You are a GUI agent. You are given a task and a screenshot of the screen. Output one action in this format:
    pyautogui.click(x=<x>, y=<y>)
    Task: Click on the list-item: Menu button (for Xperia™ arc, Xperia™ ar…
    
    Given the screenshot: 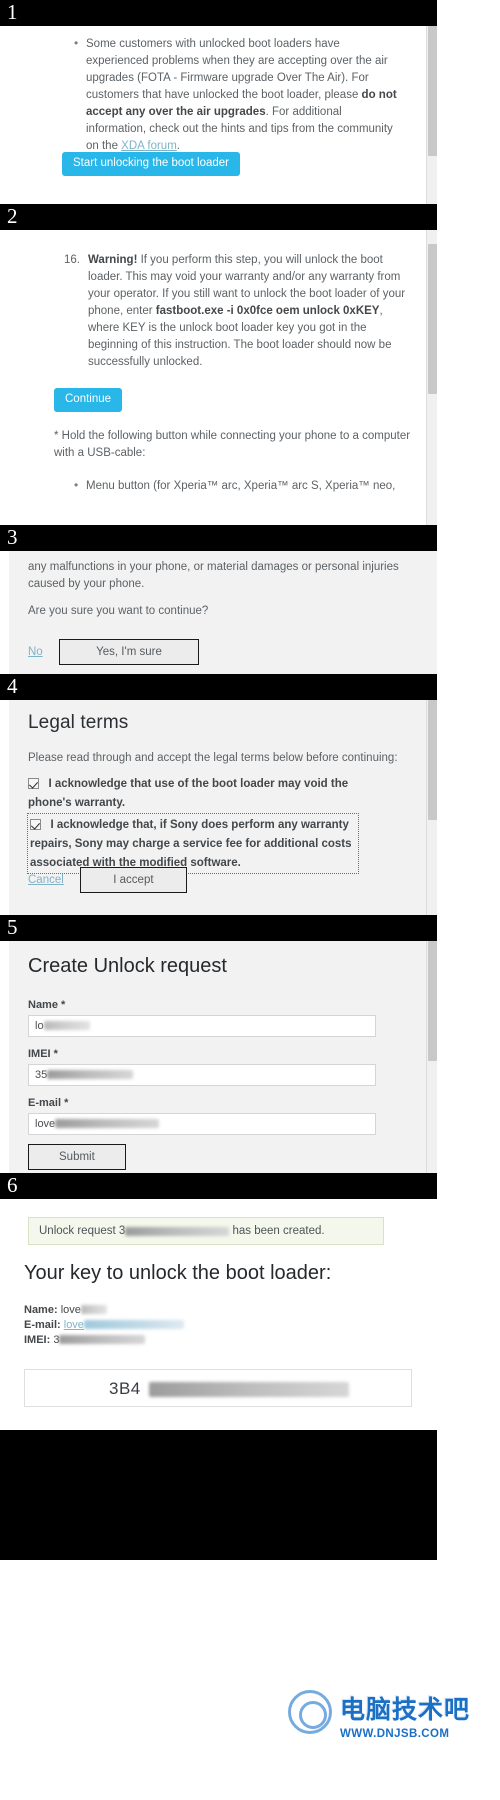 What is the action you would take?
    pyautogui.click(x=246, y=486)
    